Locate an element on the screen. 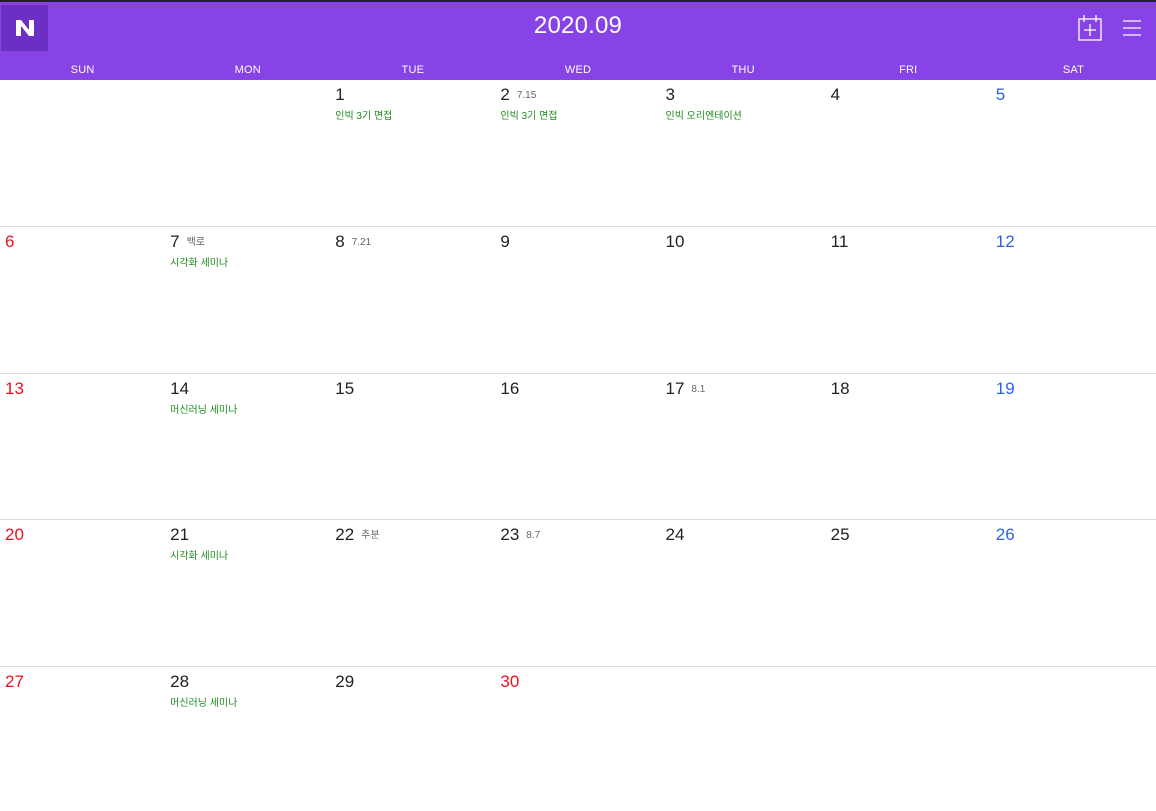 The image size is (1156, 811). day-number: 8 is located at coordinates (340, 241).